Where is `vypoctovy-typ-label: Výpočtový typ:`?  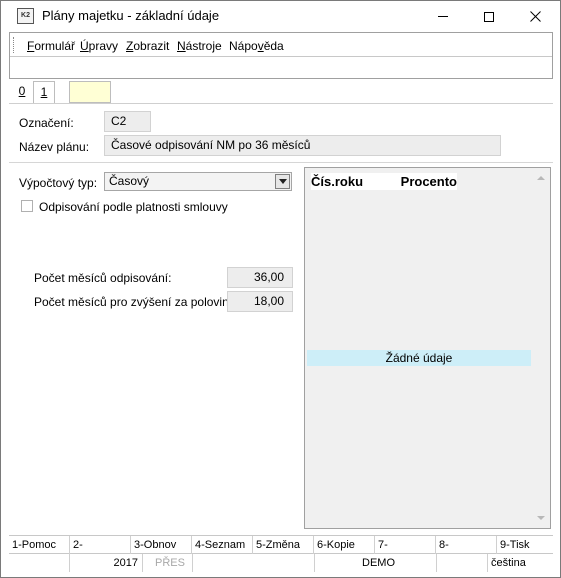 vypoctovy-typ-label: Výpočtový typ: is located at coordinates (58, 183).